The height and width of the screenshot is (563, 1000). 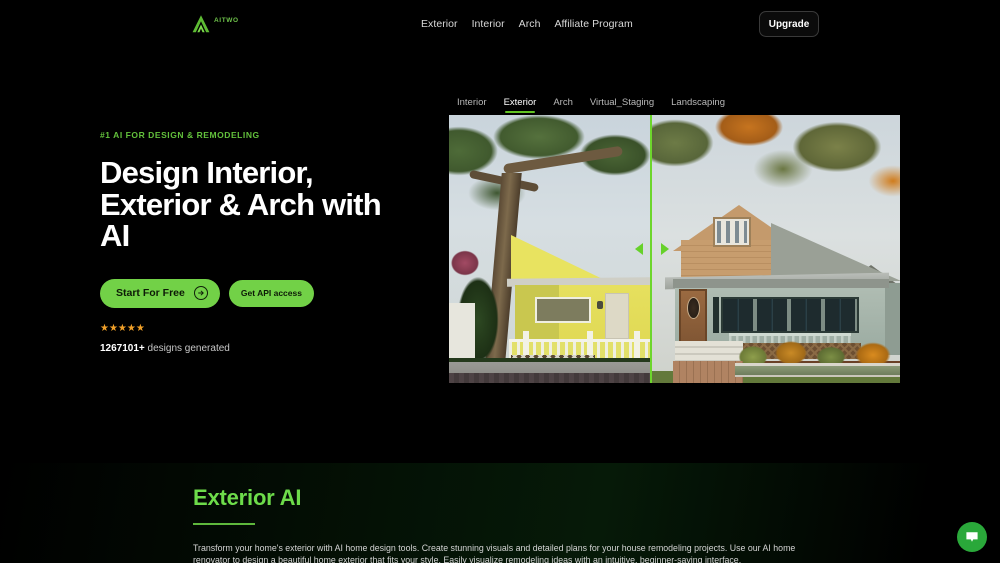 I want to click on chevron-right-icon, so click(x=665, y=249).